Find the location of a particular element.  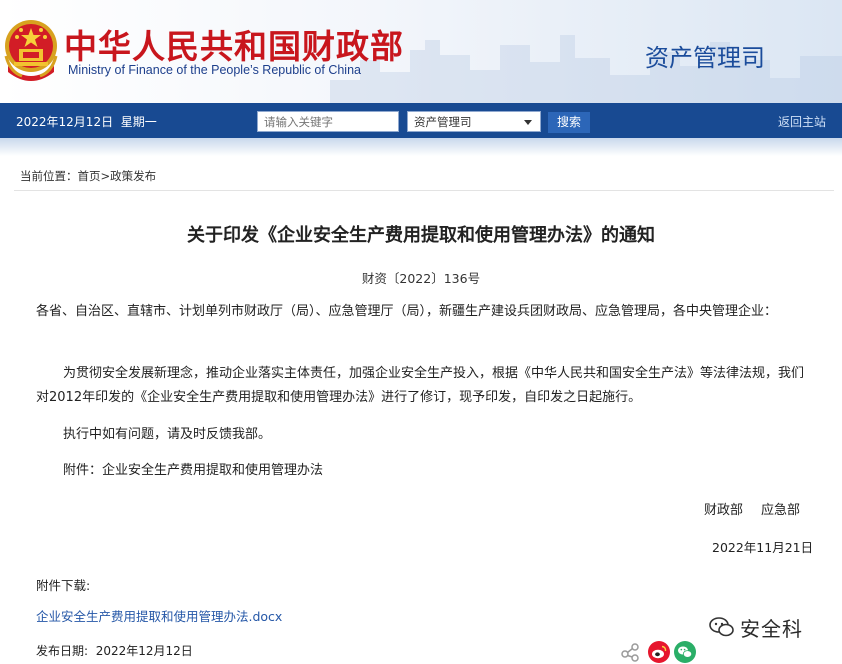

wechat-account-watermark: 安全科 is located at coordinates (755, 627).